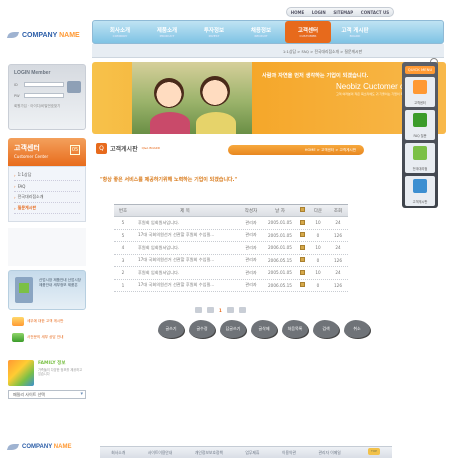 The width and height of the screenshot is (450, 465). I want to click on footer-links: 회사소개 사이트이용안내 개인정보보호정책 업무제휴 이용약관 관리자 이메일, so click(246, 452).